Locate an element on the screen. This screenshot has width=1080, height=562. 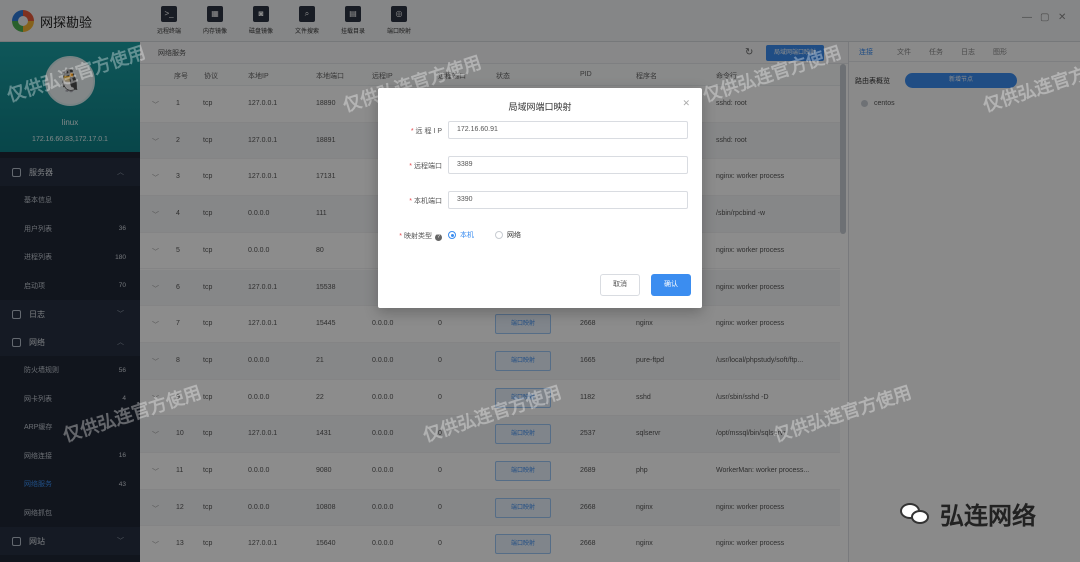
map-type-label: * 映射类型? is located at coordinates (410, 236).